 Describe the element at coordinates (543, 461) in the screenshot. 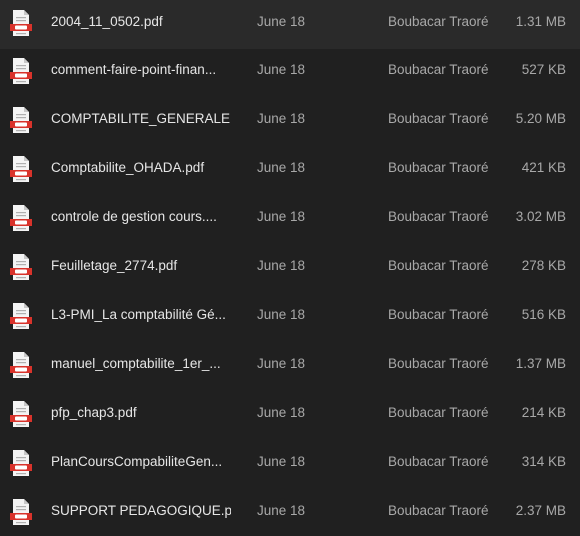

I see `file-size: 314 KB` at that location.